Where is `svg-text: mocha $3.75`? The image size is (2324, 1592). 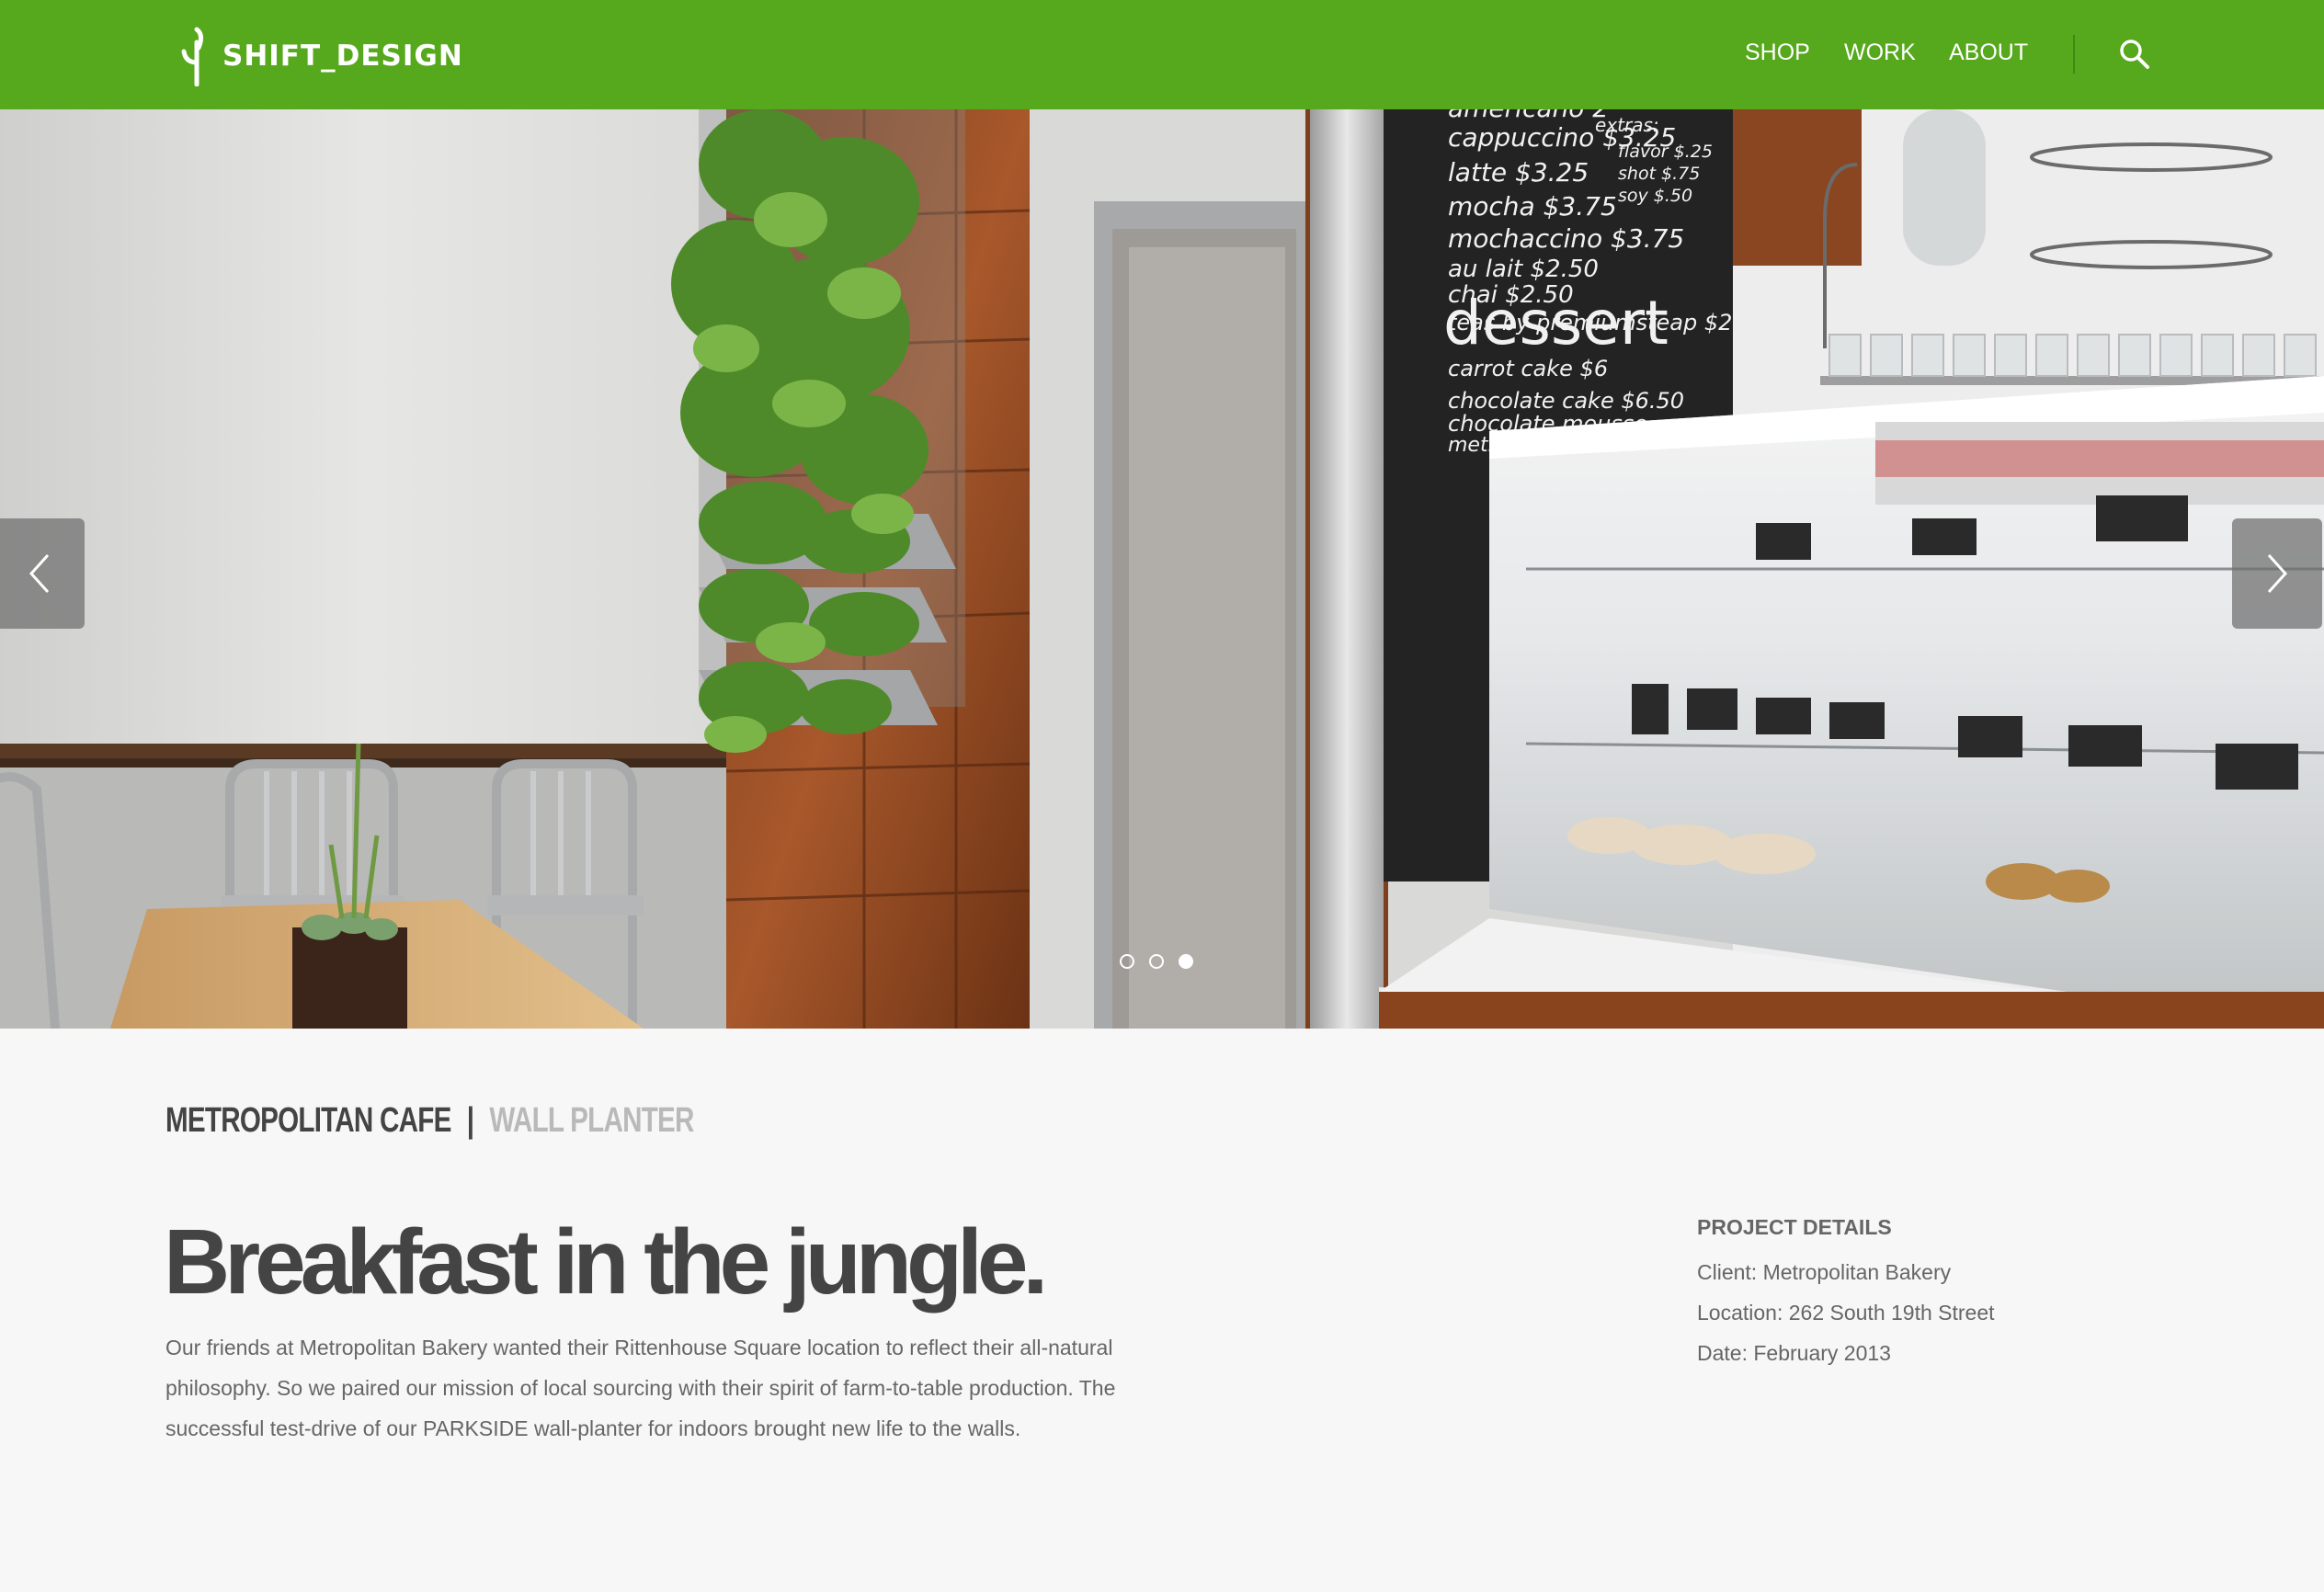 svg-text: mocha $3.75 is located at coordinates (1533, 207).